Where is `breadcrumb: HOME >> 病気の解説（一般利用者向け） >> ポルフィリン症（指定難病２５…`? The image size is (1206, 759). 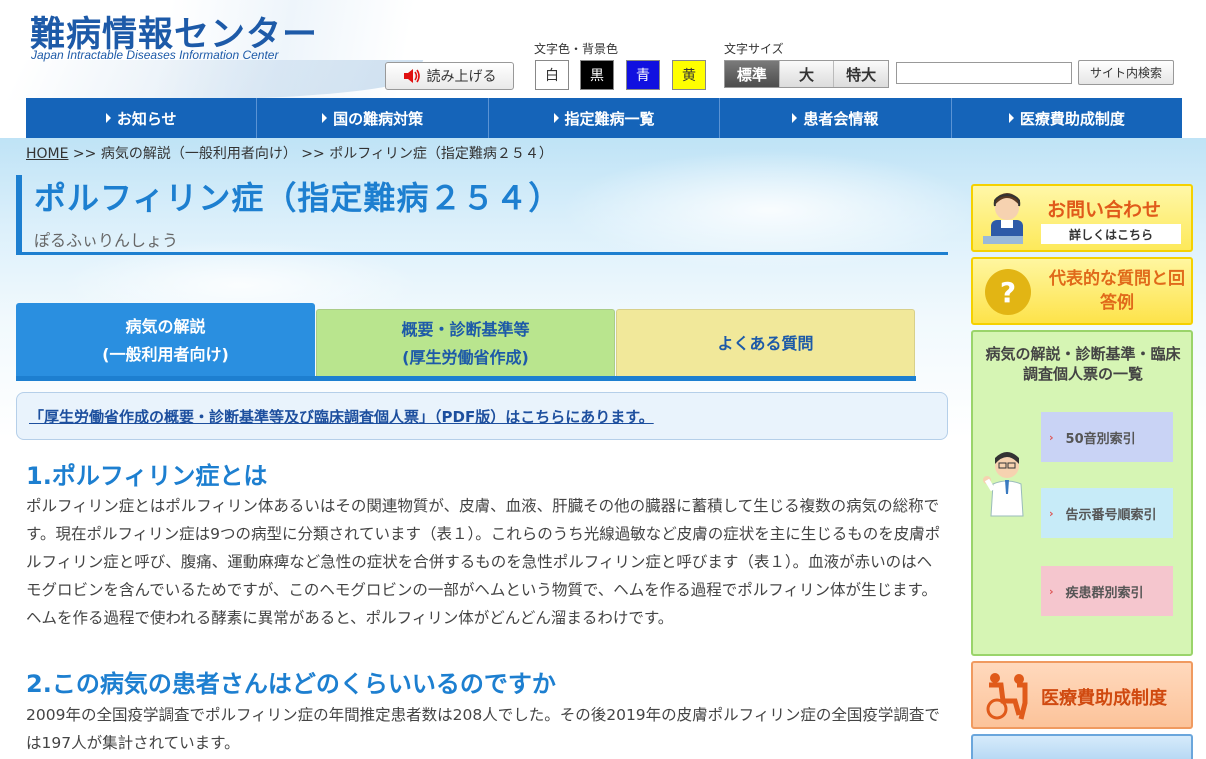 breadcrumb: HOME >> 病気の解説（一般利用者向け） >> ポルフィリン症（指定難病２５… is located at coordinates (289, 153).